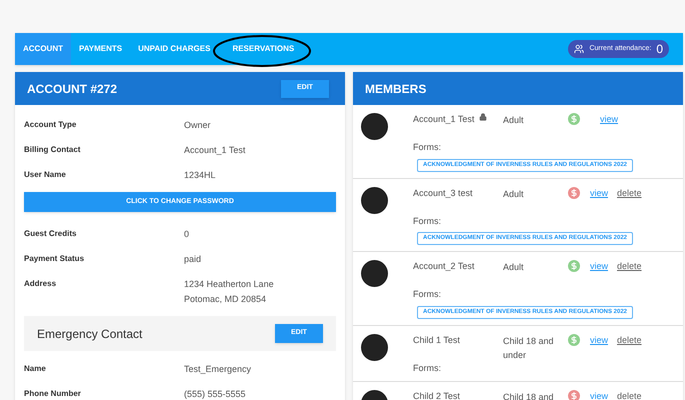 Image resolution: width=685 pixels, height=400 pixels. What do you see at coordinates (53, 150) in the screenshot?
I see `field-label: Billing Contact` at bounding box center [53, 150].